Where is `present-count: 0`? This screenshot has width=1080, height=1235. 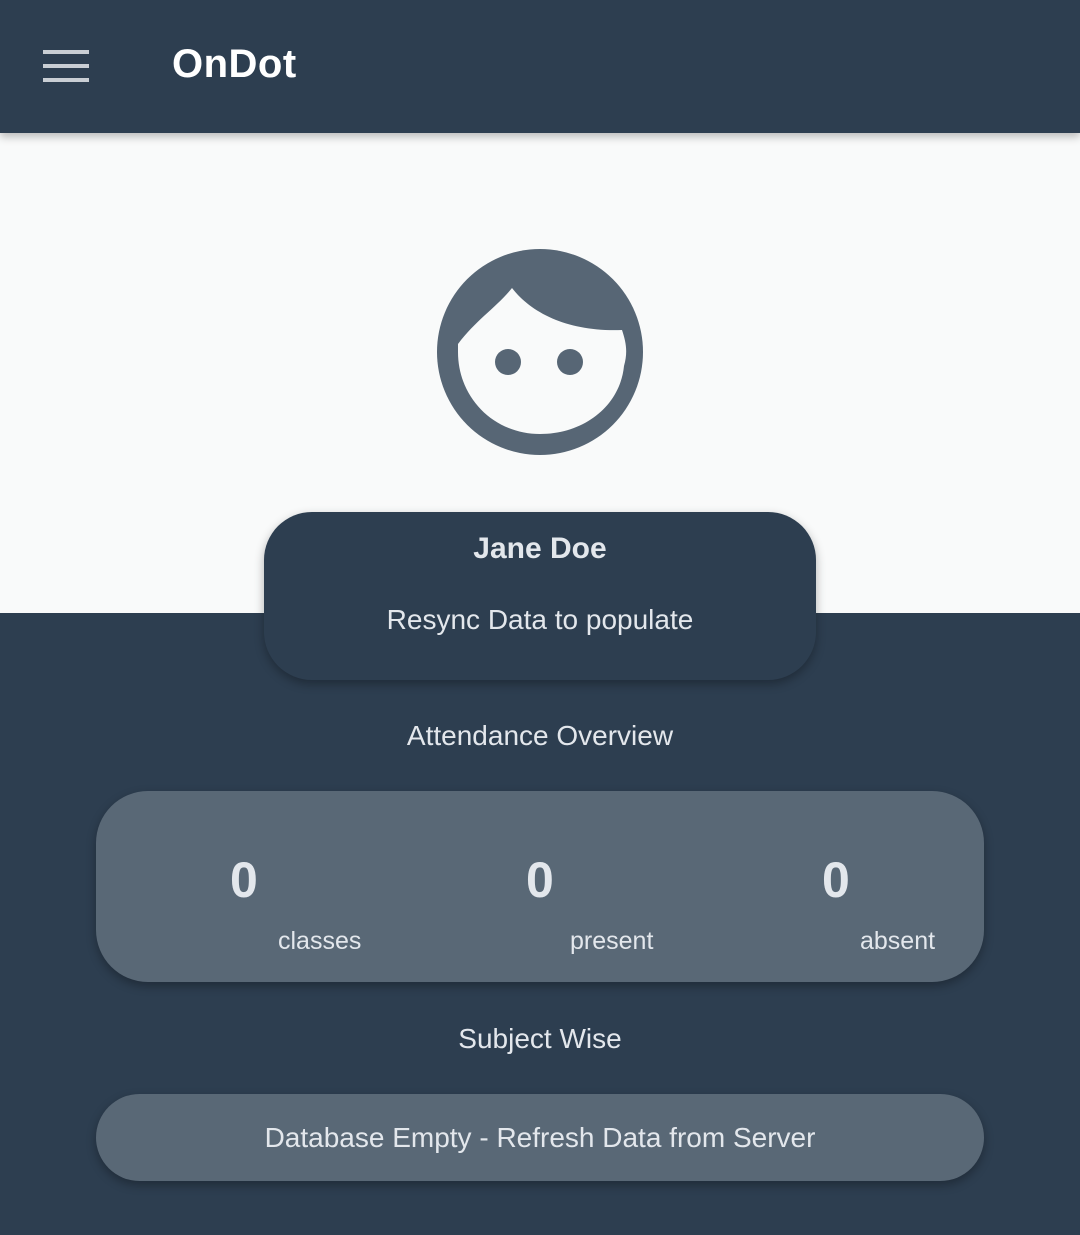
present-count: 0 is located at coordinates (540, 880).